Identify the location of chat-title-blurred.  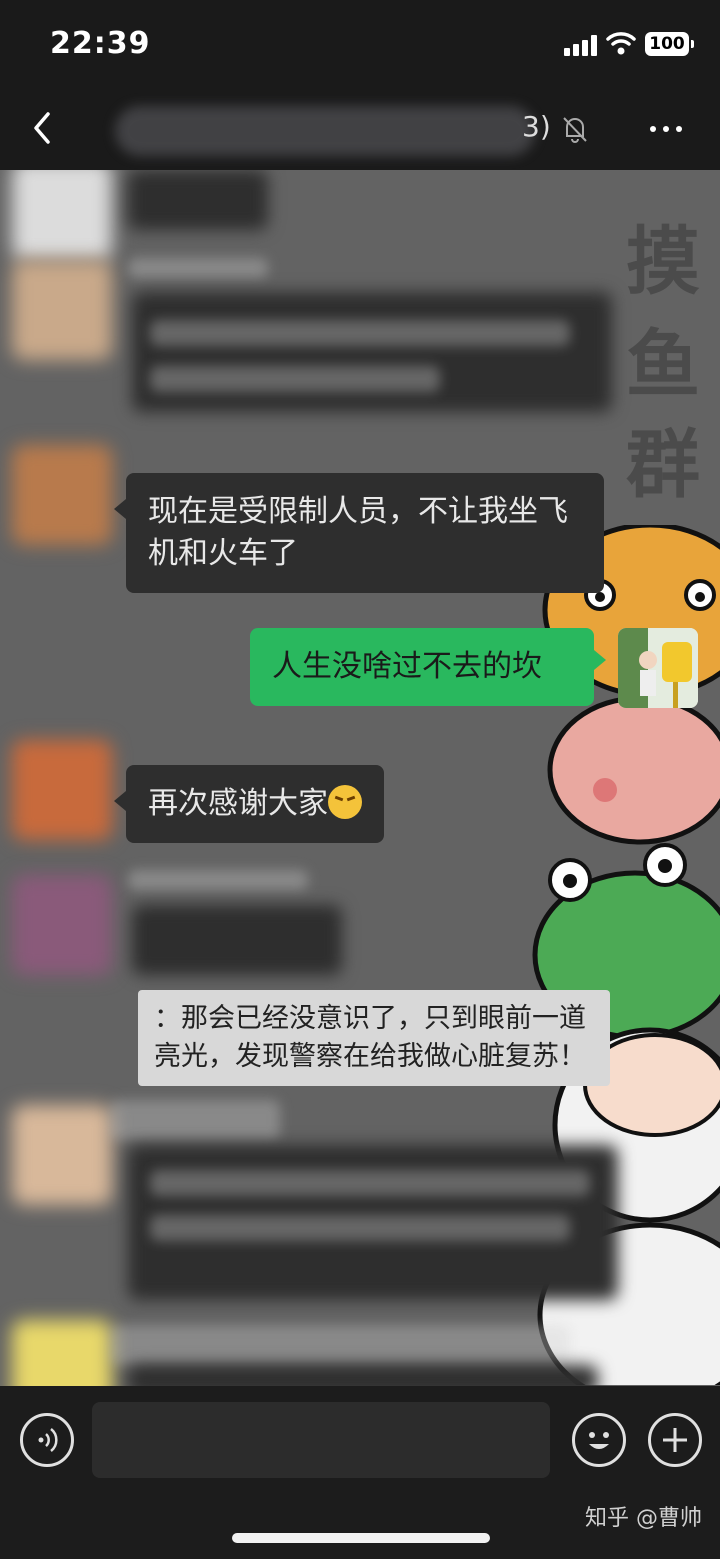
(325, 131).